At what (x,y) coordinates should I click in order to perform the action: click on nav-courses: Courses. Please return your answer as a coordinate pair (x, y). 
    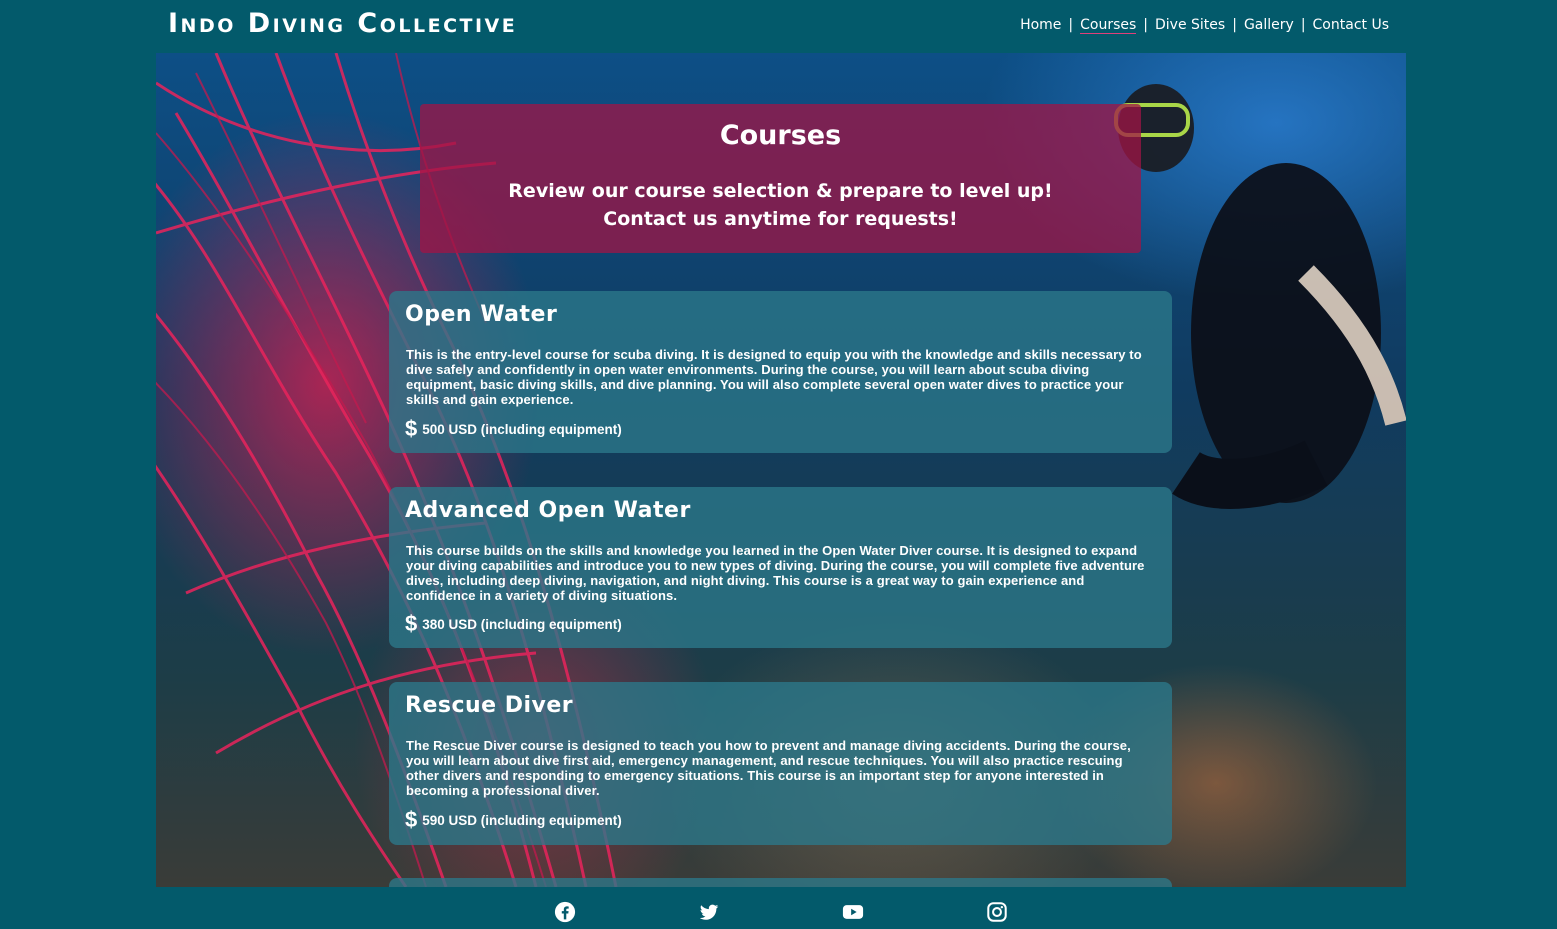
    Looking at the image, I should click on (1108, 25).